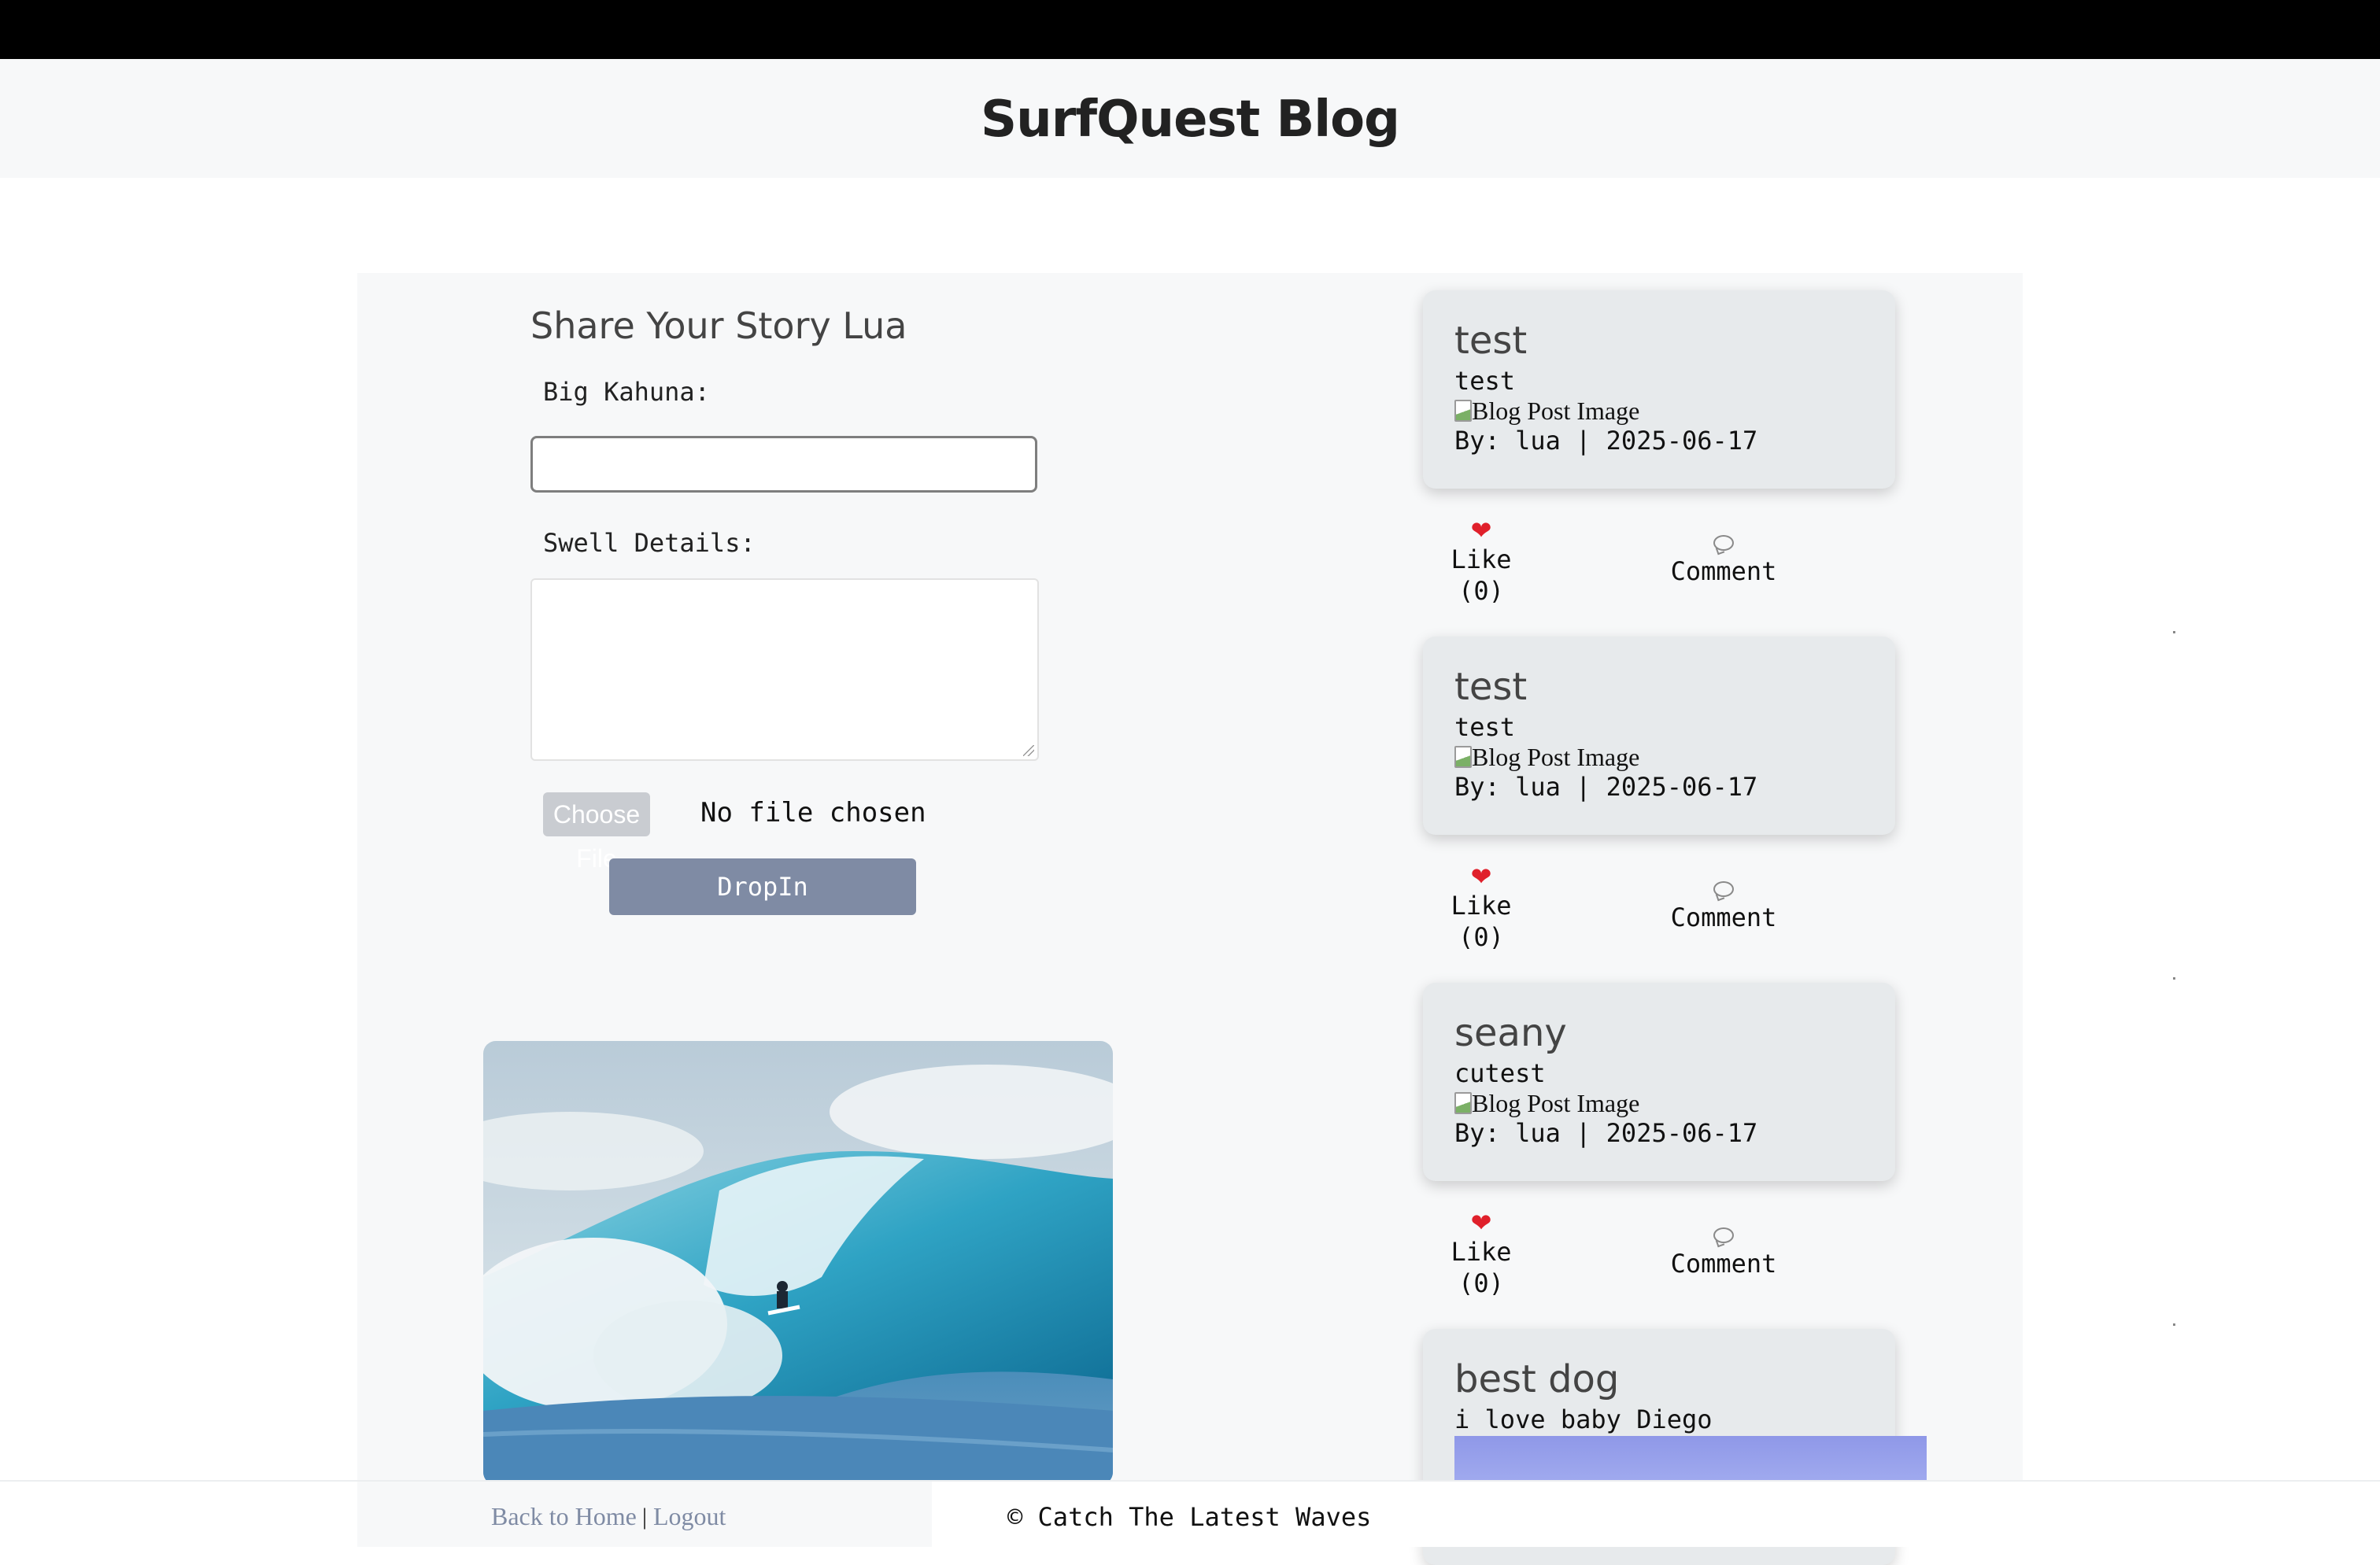 This screenshot has height=1565, width=2380. Describe the element at coordinates (718, 326) in the screenshot. I see `form-title: Share Your Story Lua` at that location.